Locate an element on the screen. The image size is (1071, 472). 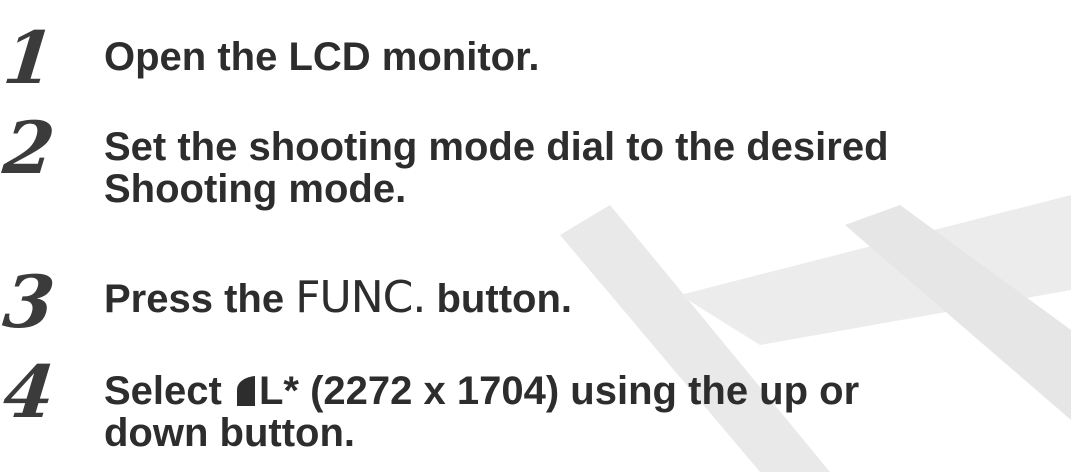
step-text-line: Open the LCD monitor. is located at coordinates (322, 57).